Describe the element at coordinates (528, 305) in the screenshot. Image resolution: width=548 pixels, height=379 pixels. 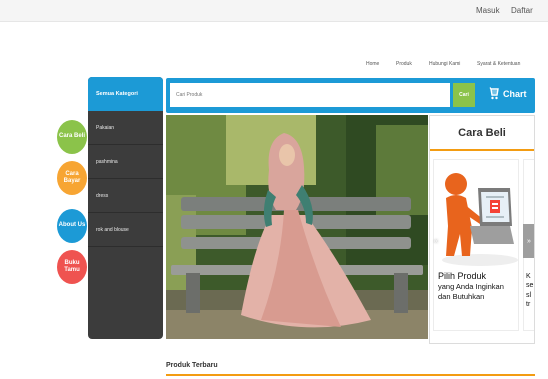
I see `peek-line-4: tr` at that location.